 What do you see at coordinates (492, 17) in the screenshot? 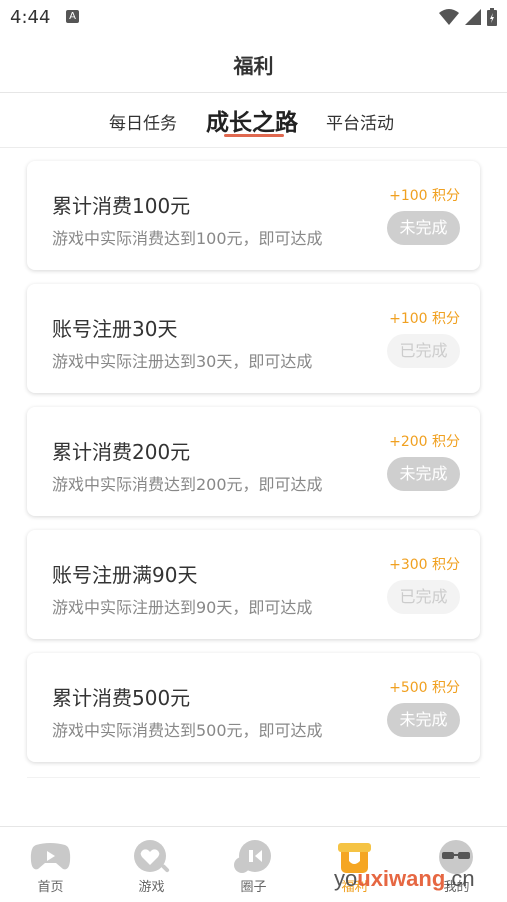
I see `battery-icon` at bounding box center [492, 17].